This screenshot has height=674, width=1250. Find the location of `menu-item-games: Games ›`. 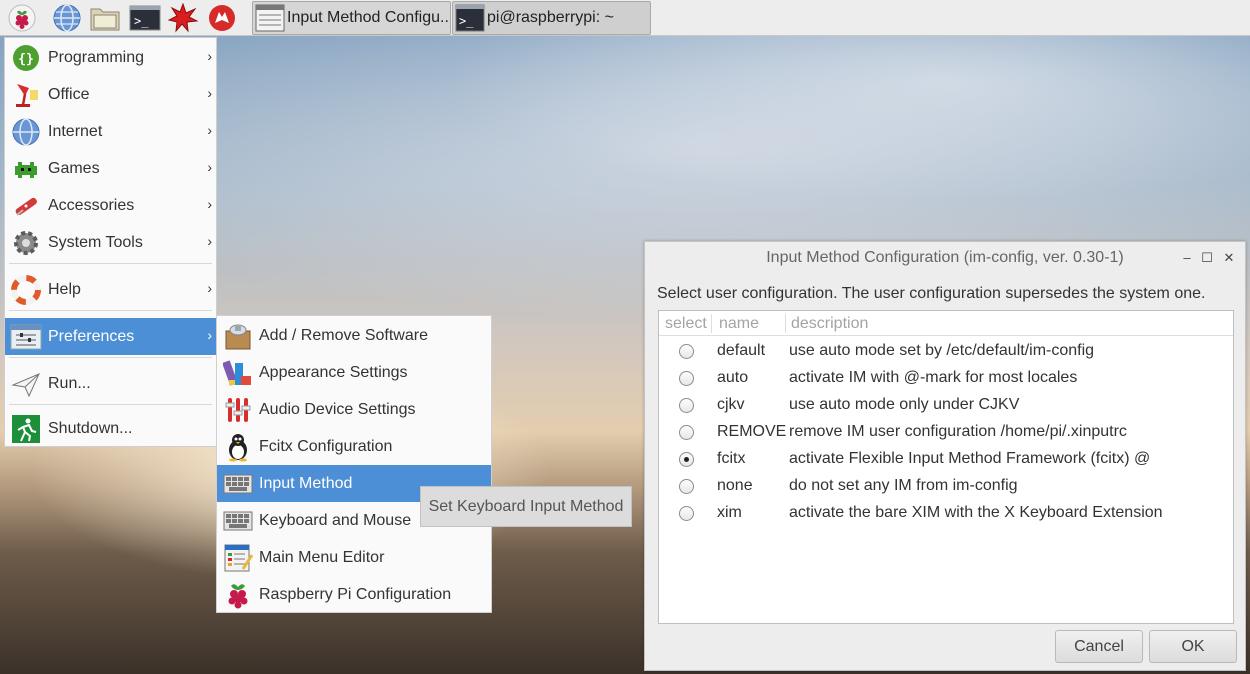

menu-item-games: Games › is located at coordinates (110, 168).